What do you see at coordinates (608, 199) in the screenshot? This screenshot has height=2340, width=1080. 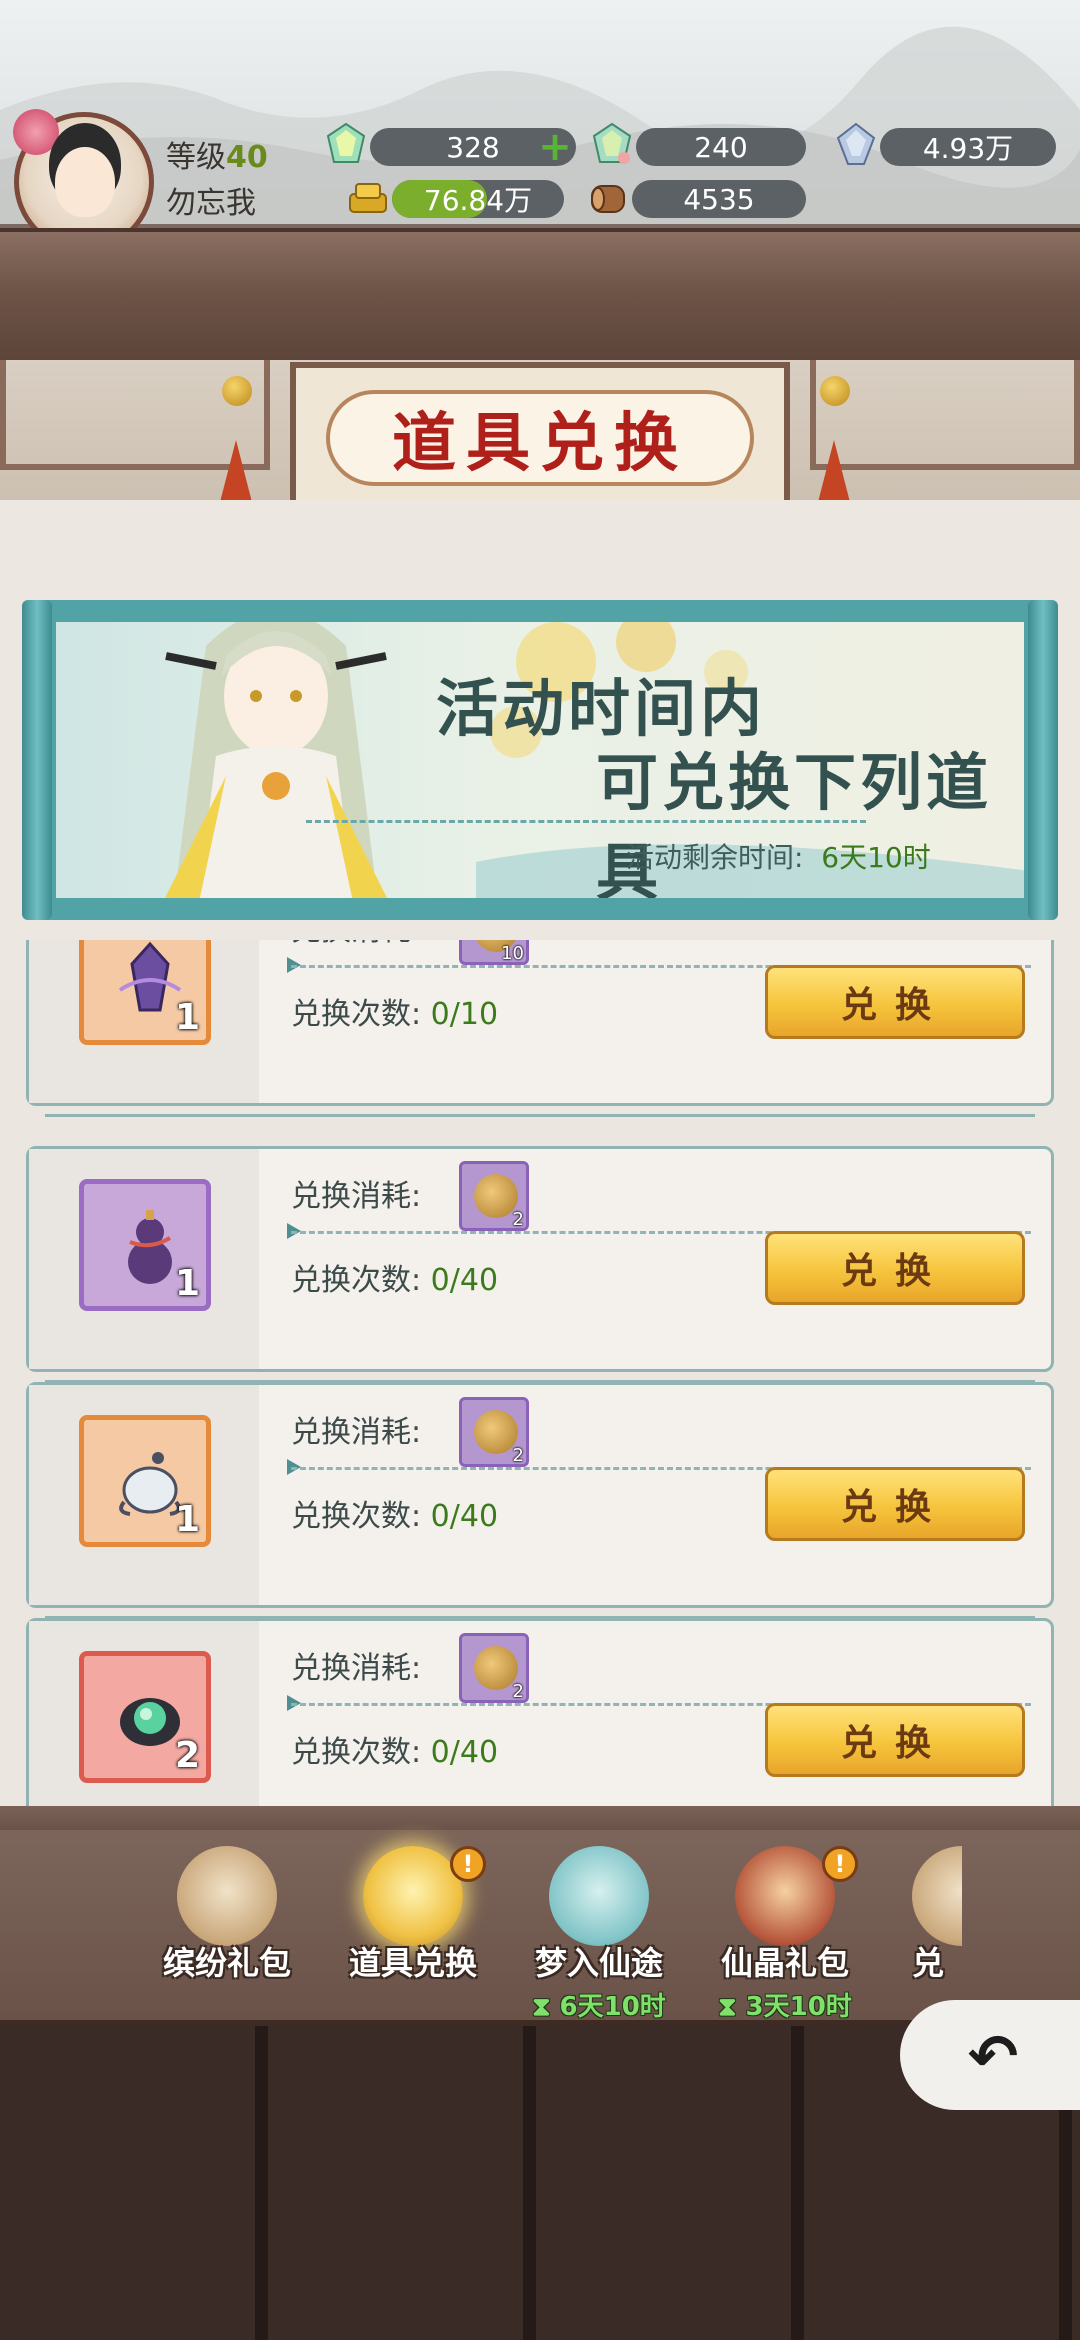 I see `wood-log-icon` at bounding box center [608, 199].